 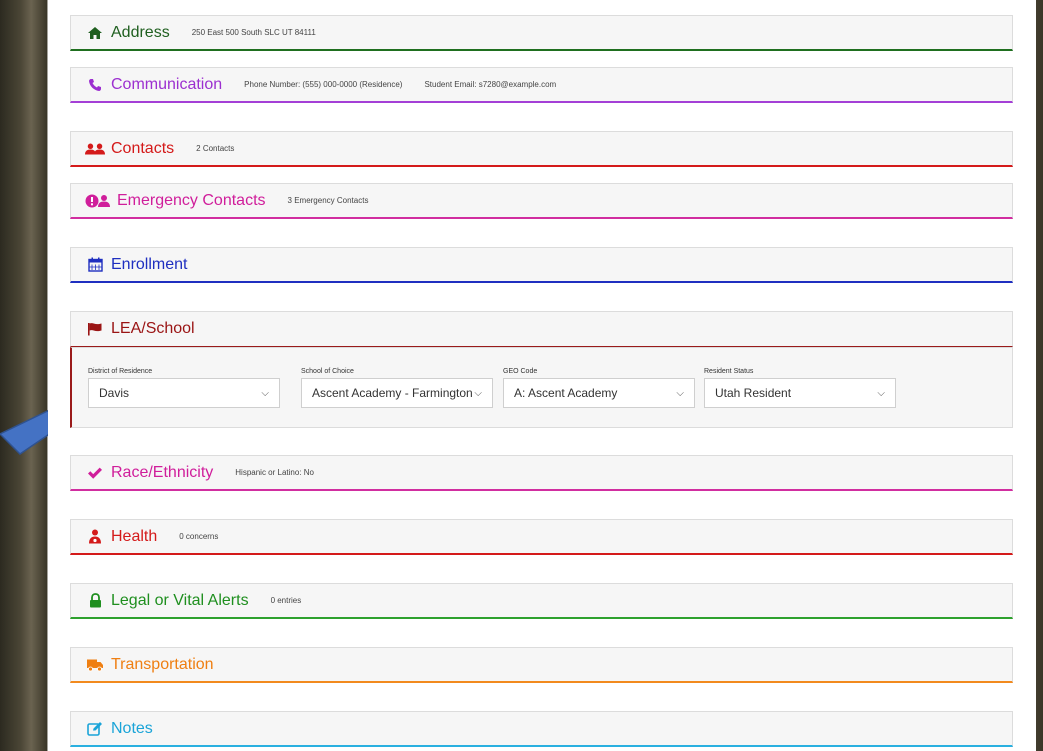 What do you see at coordinates (162, 664) in the screenshot?
I see `section-title: Transportation` at bounding box center [162, 664].